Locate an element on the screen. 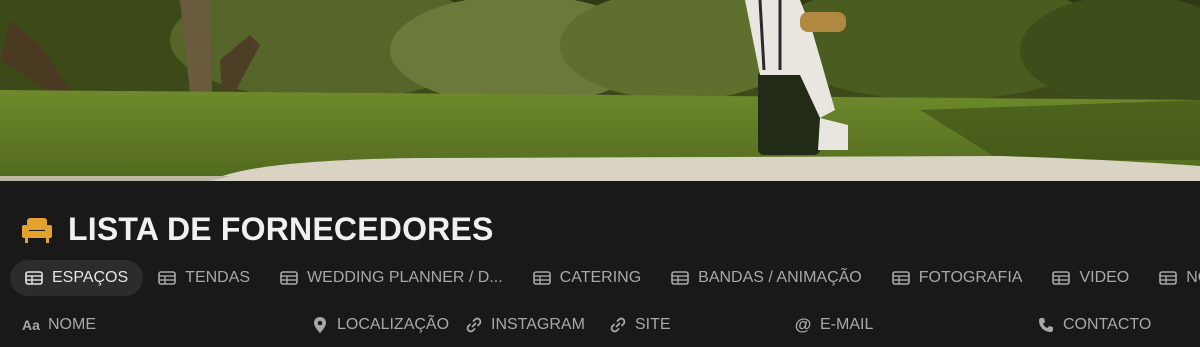  tab-video: VIDEO is located at coordinates (1090, 278).